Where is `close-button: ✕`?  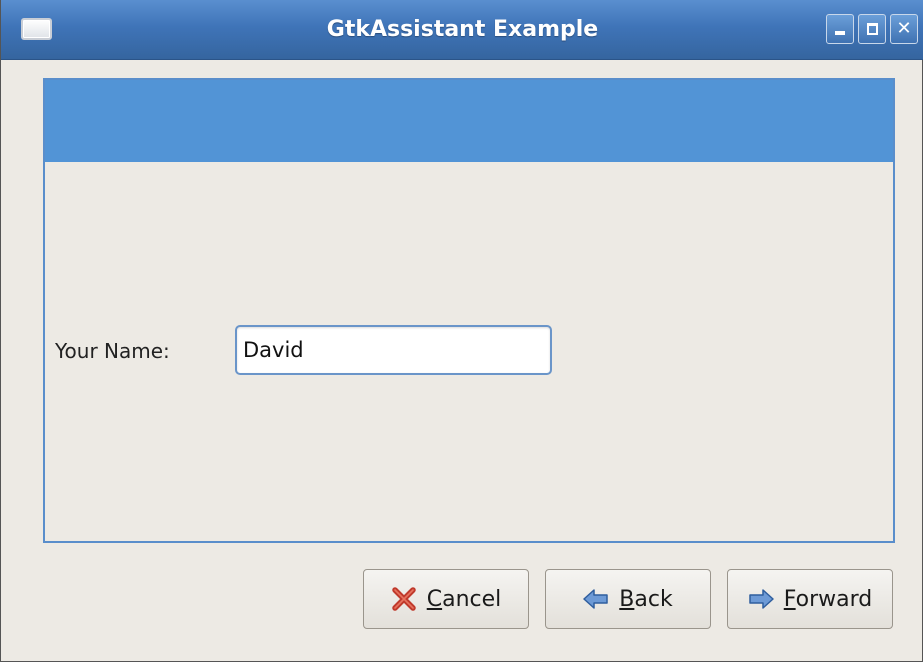 close-button: ✕ is located at coordinates (904, 29).